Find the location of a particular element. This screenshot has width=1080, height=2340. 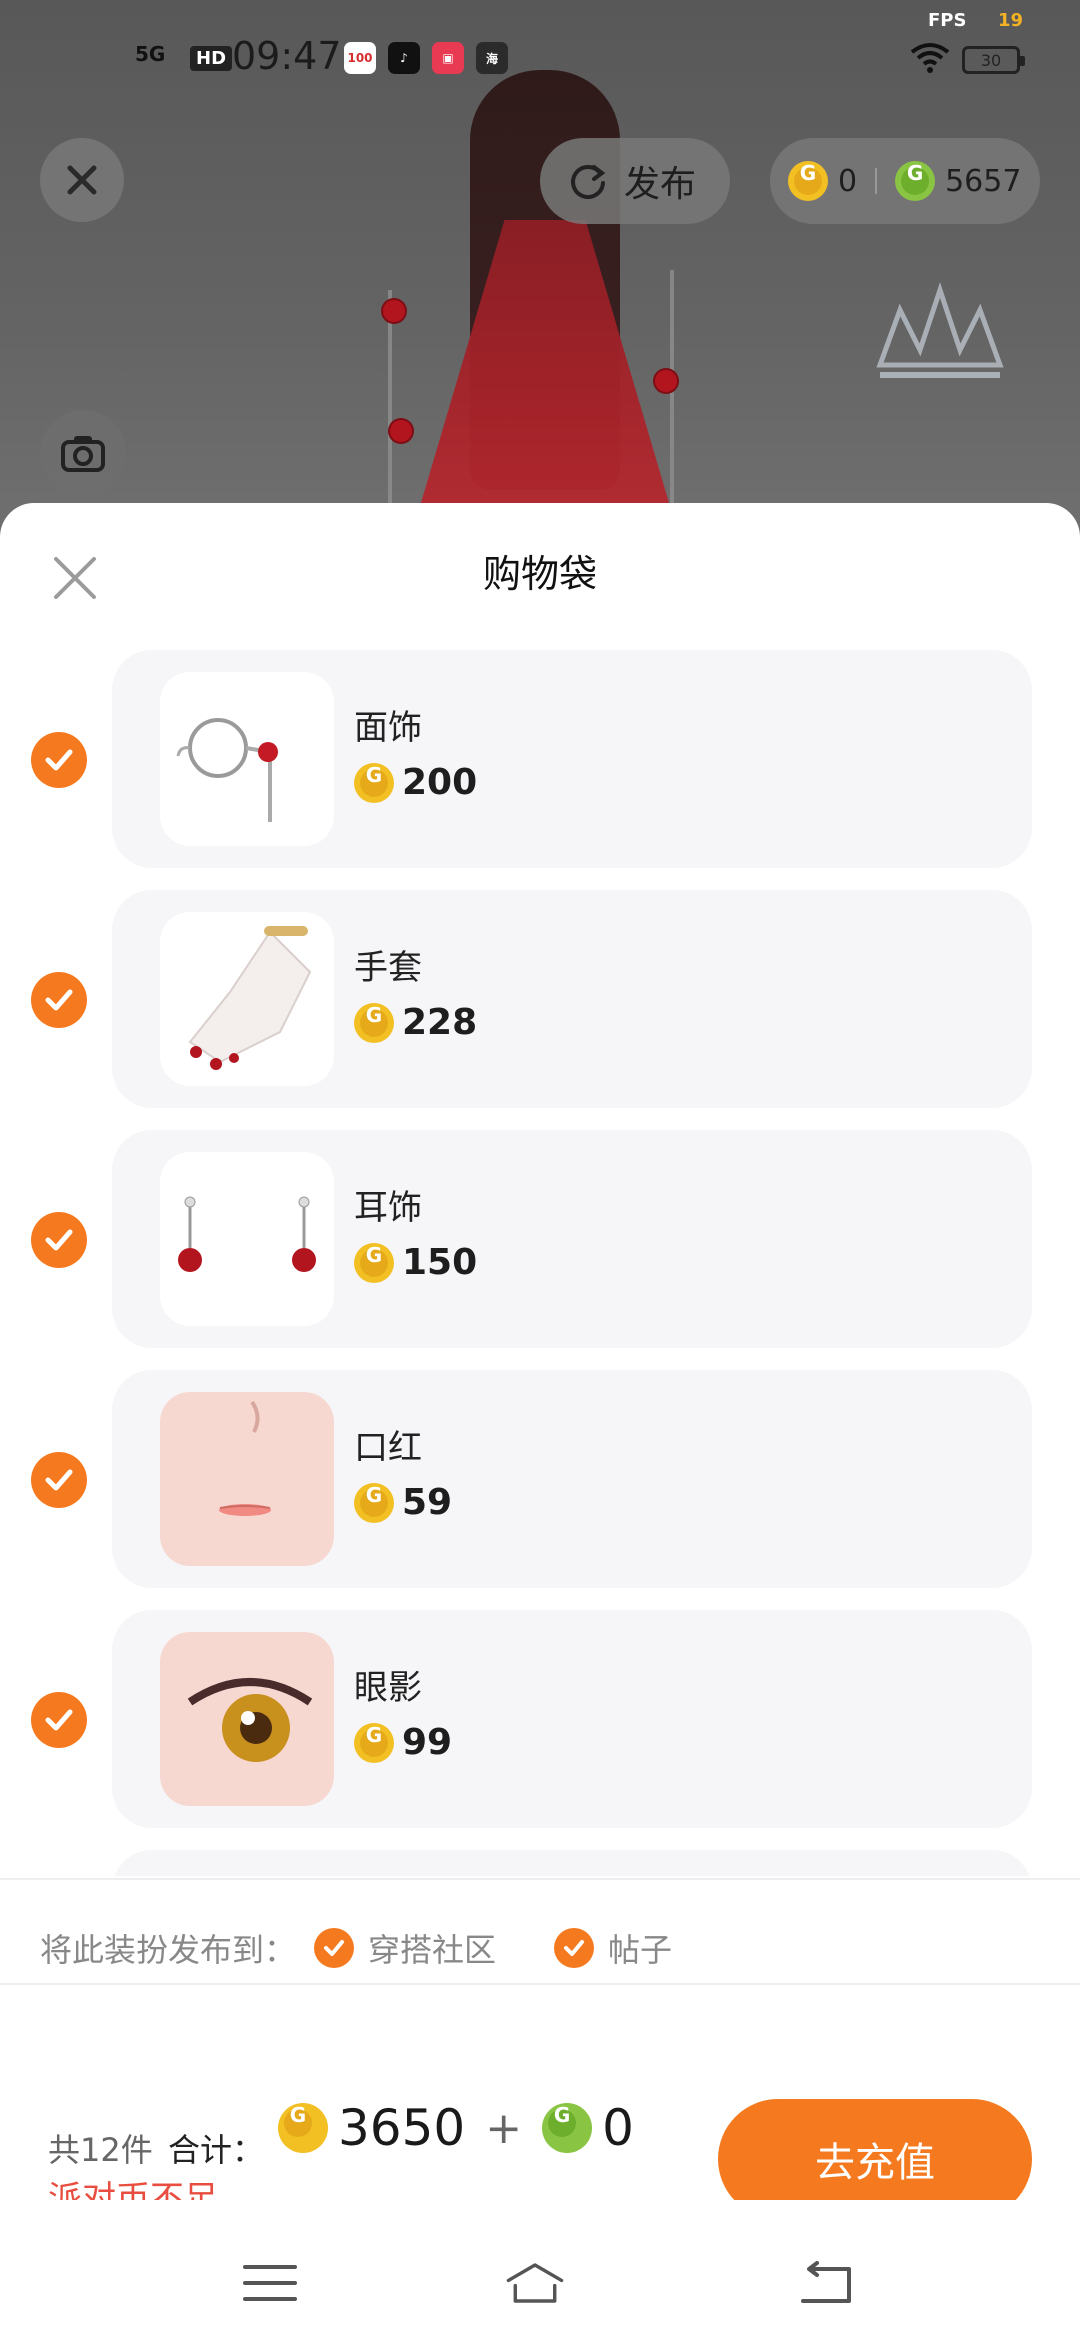

camera-button is located at coordinates (83, 453).